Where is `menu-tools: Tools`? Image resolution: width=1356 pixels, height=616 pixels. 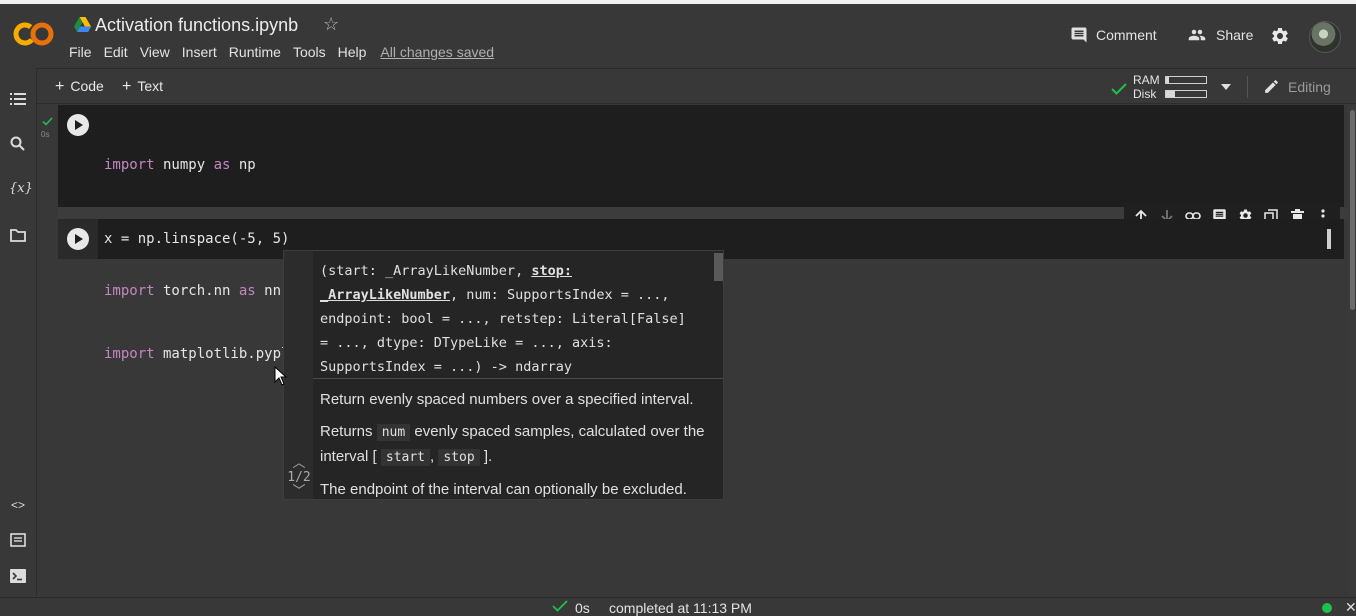
menu-tools: Tools is located at coordinates (309, 52).